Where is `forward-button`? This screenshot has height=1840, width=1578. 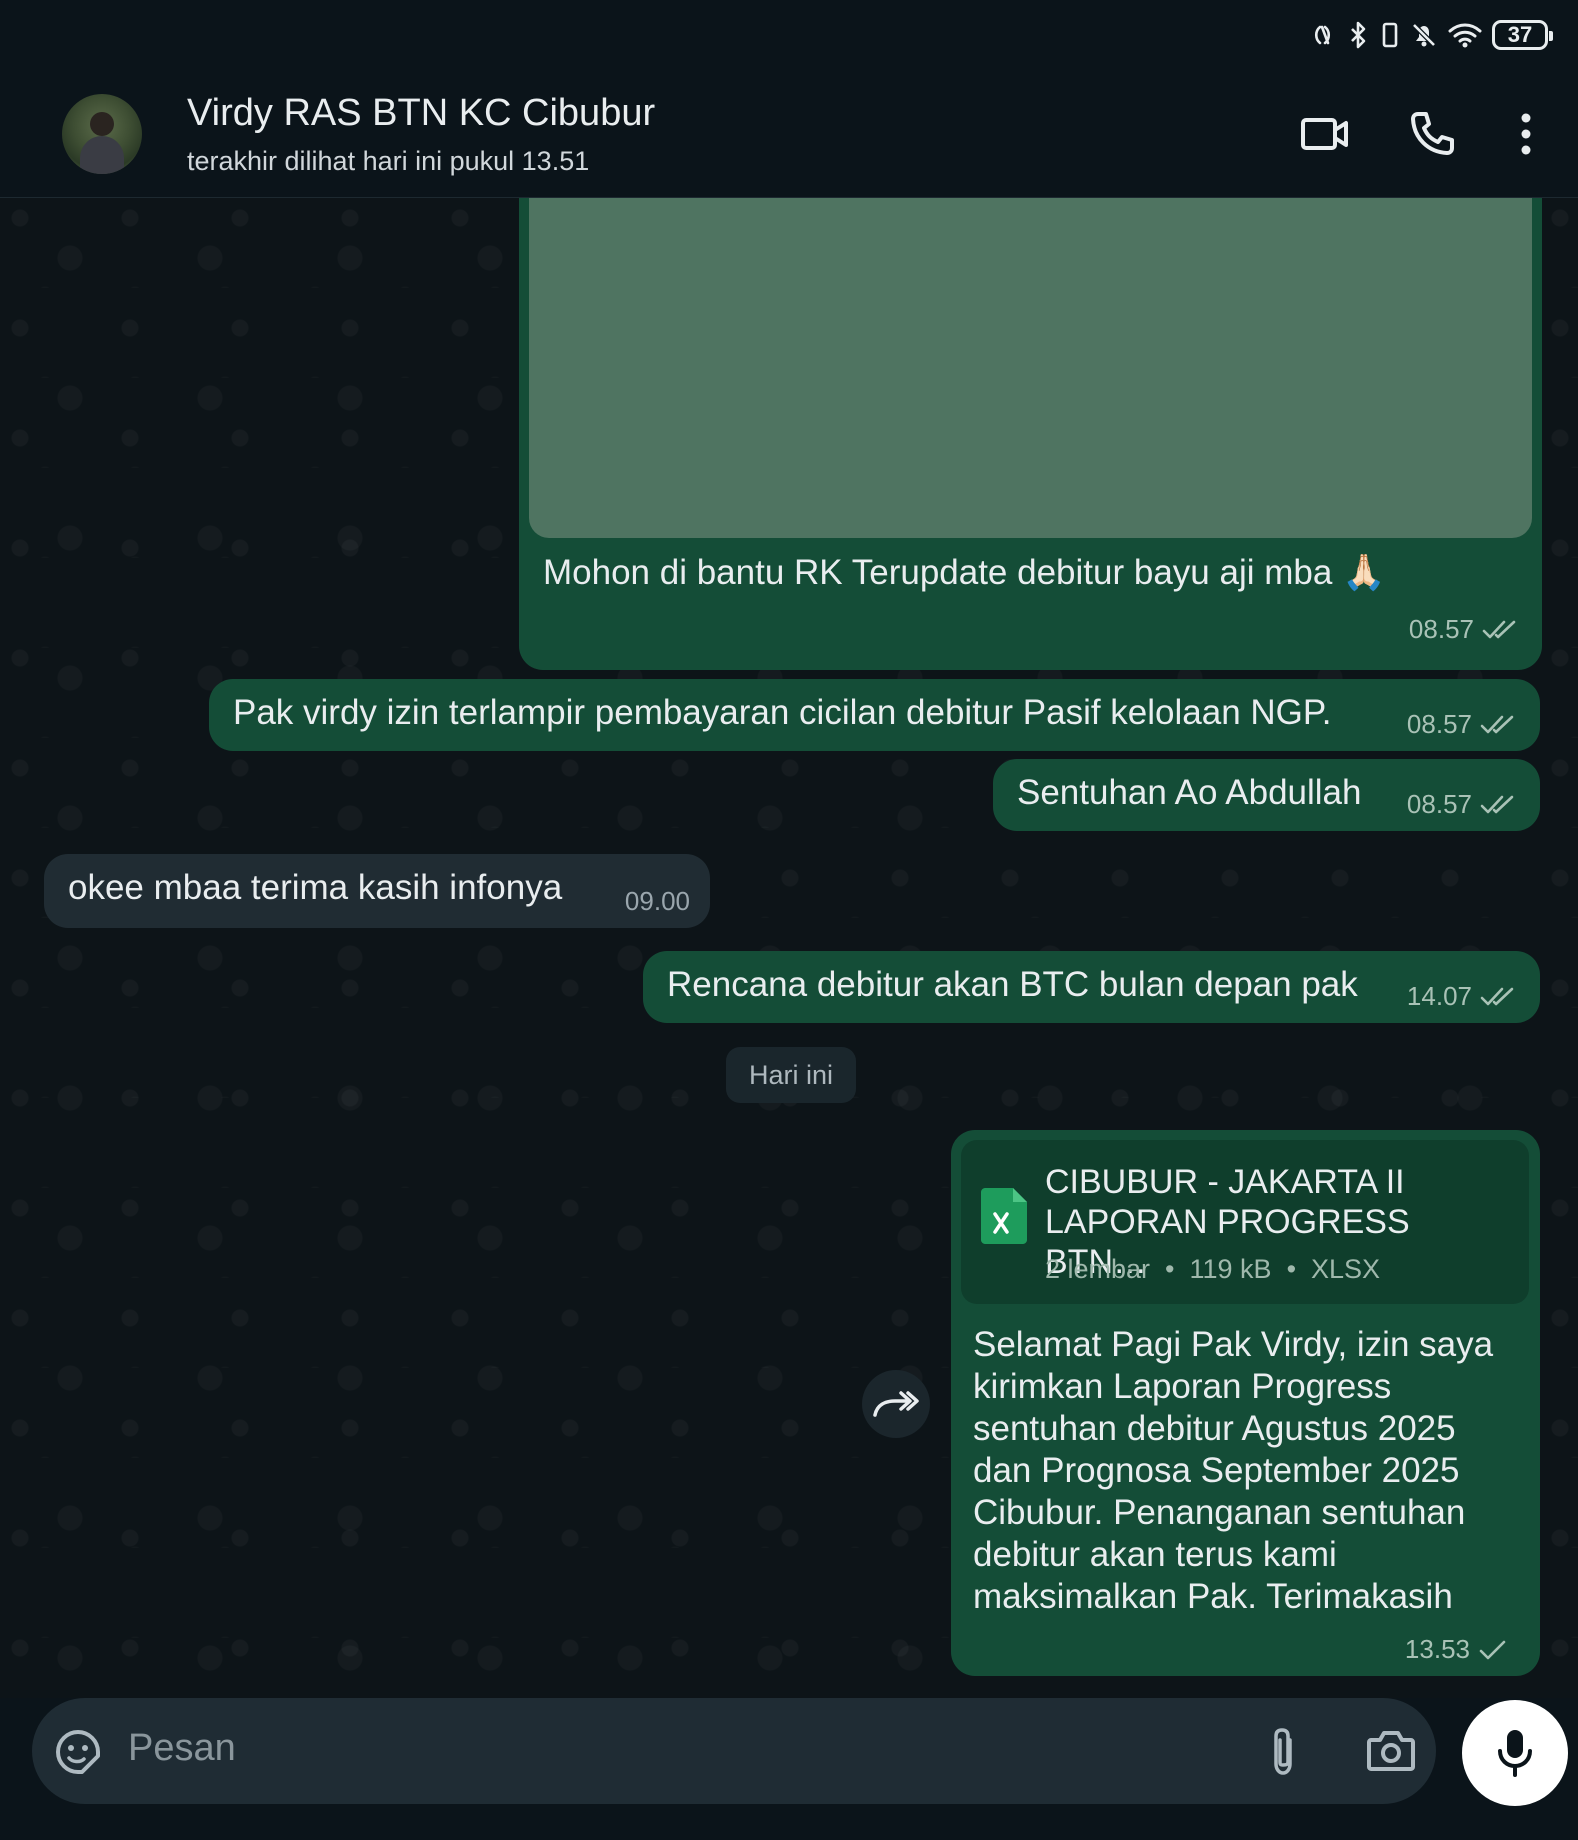 forward-button is located at coordinates (896, 1404).